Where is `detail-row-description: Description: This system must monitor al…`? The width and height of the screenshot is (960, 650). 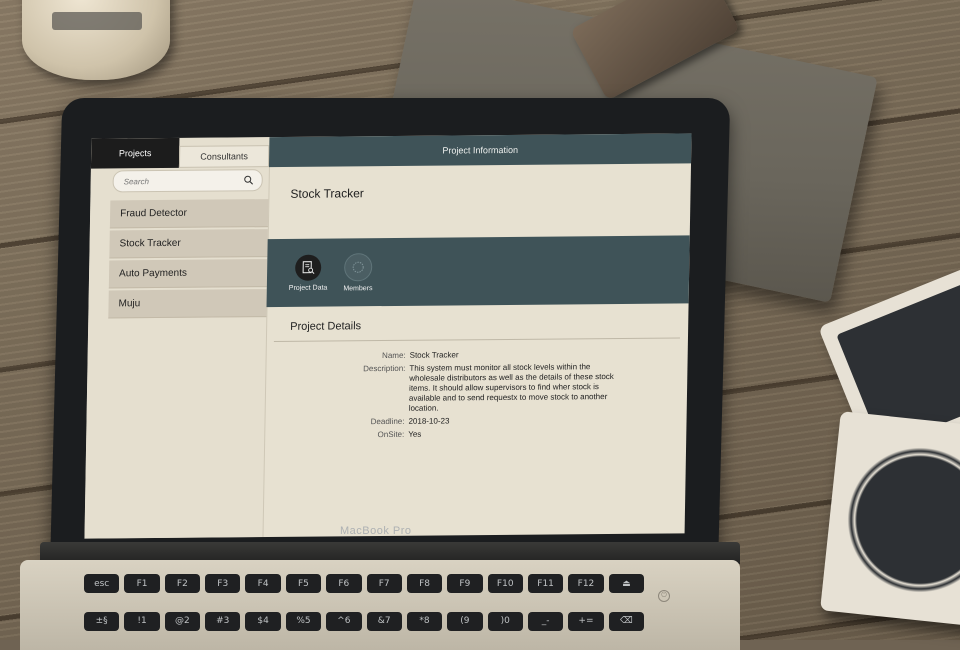
detail-row-description: Description: This system must monitor al… is located at coordinates (476, 388).